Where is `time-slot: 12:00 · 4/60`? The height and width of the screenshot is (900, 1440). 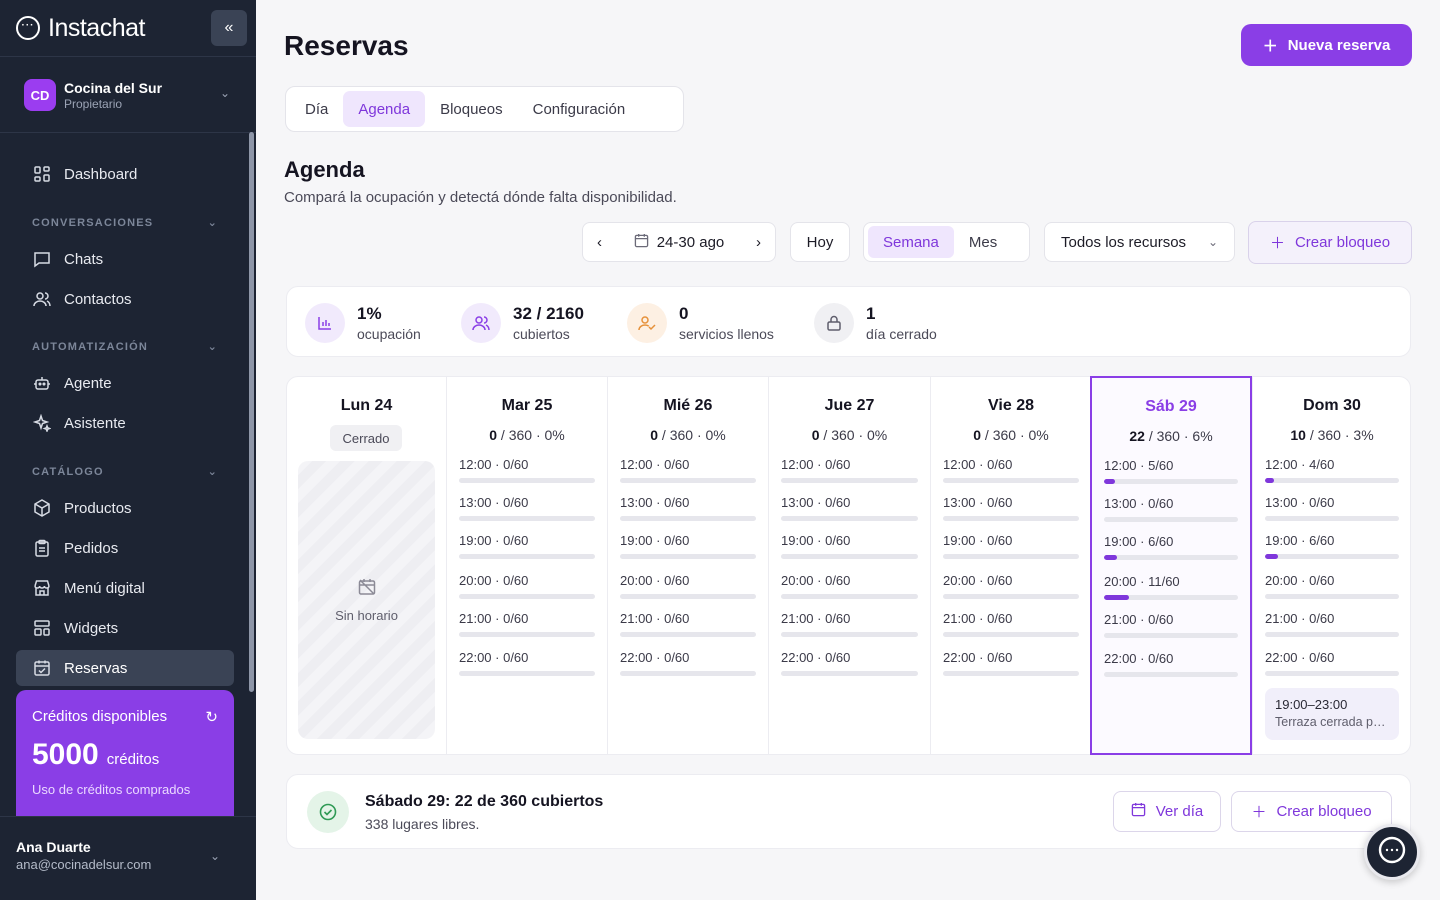 time-slot: 12:00 · 4/60 is located at coordinates (1332, 470).